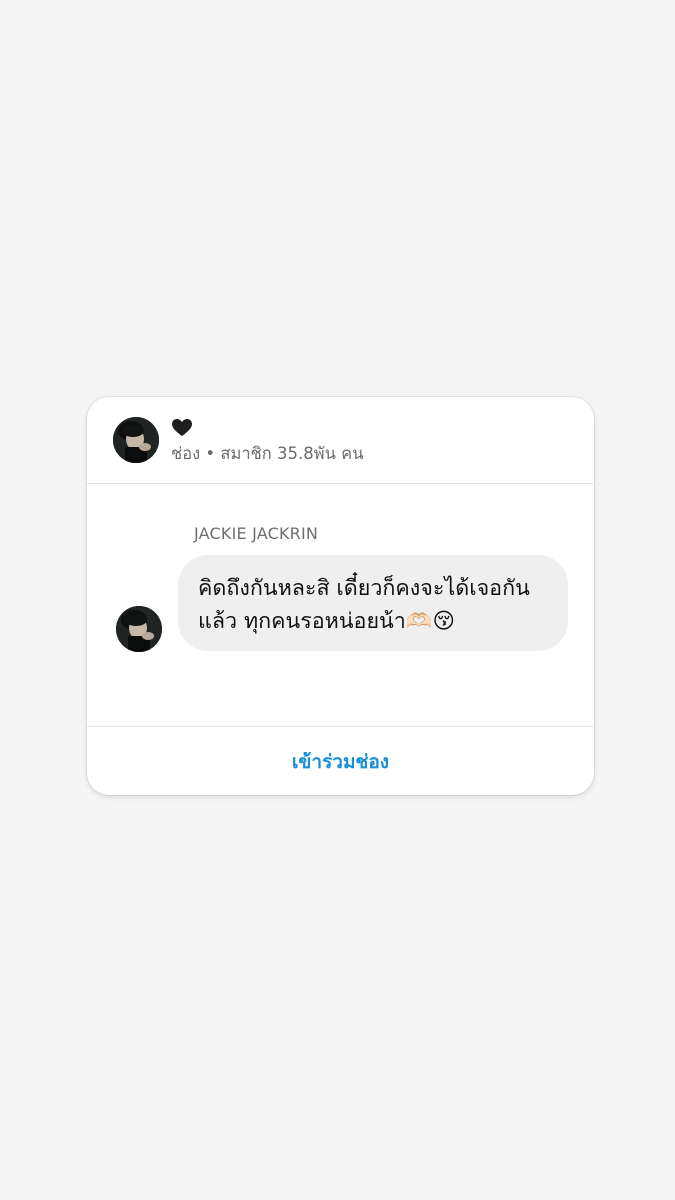 The height and width of the screenshot is (1200, 675). I want to click on sender-avatar, so click(139, 629).